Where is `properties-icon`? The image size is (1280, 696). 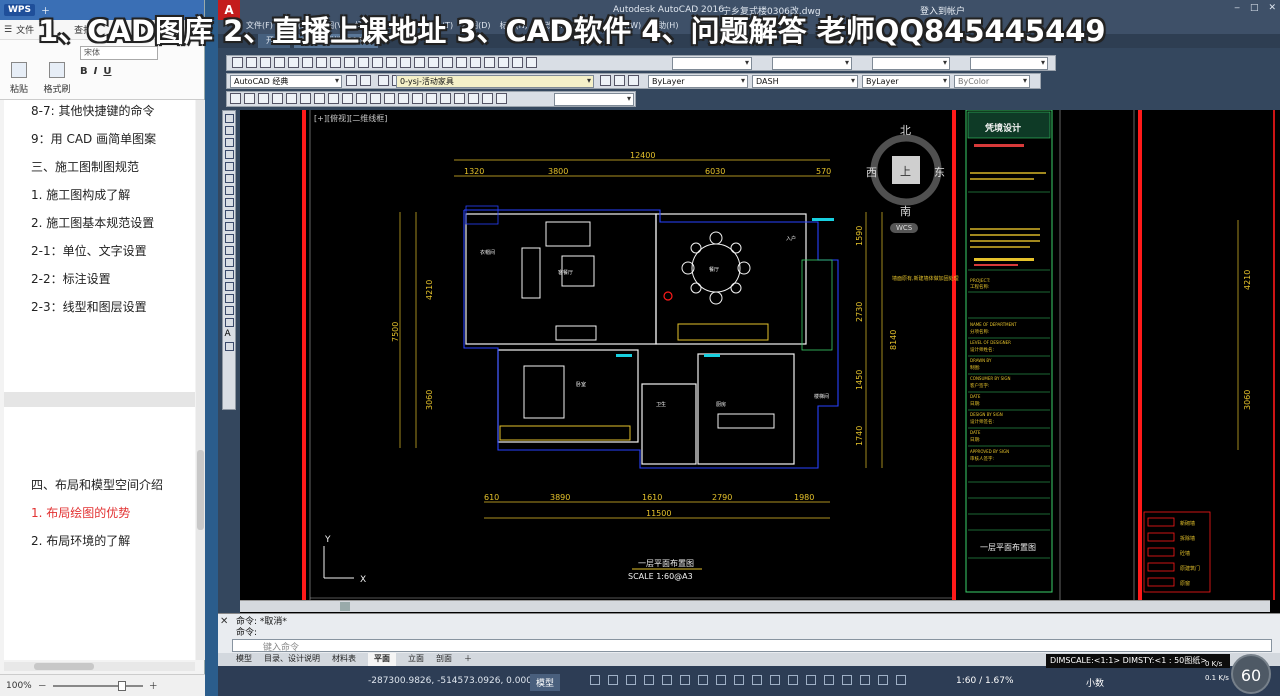 properties-icon is located at coordinates (447, 62).